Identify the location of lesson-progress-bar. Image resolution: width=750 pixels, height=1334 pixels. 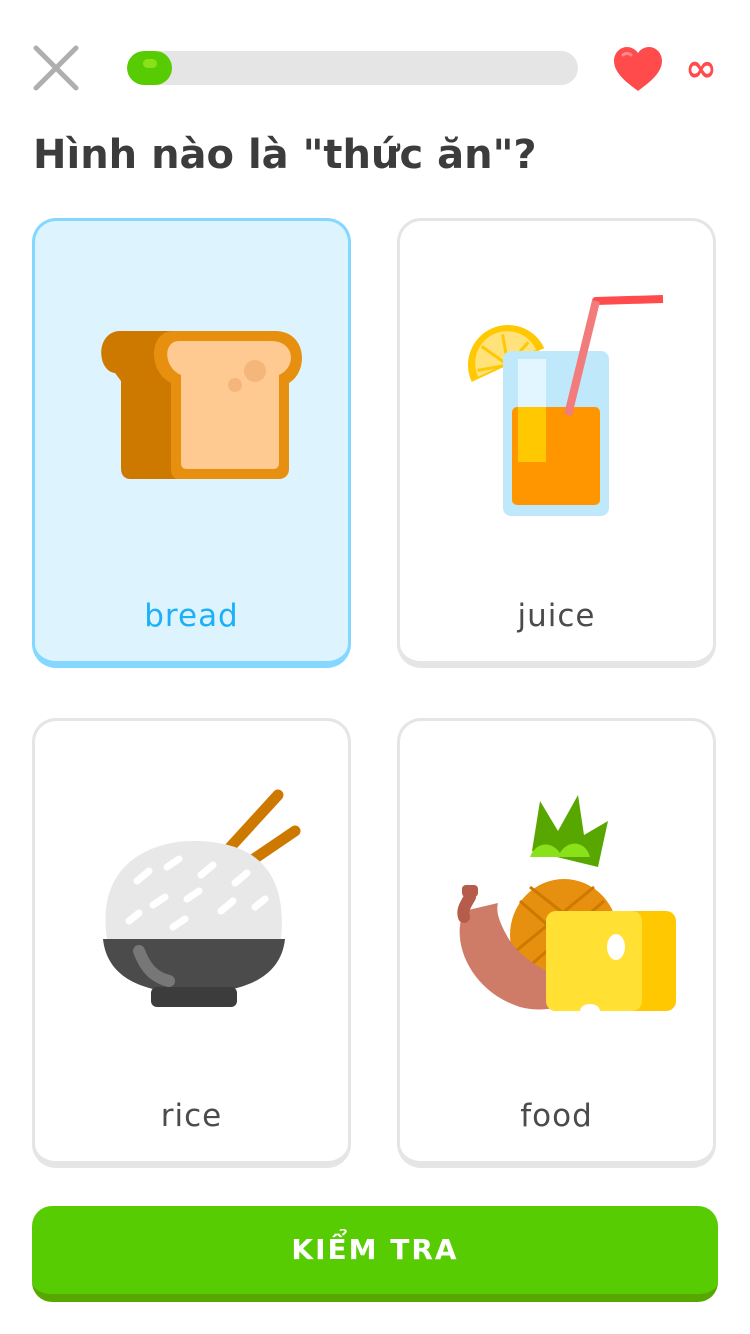
(352, 68).